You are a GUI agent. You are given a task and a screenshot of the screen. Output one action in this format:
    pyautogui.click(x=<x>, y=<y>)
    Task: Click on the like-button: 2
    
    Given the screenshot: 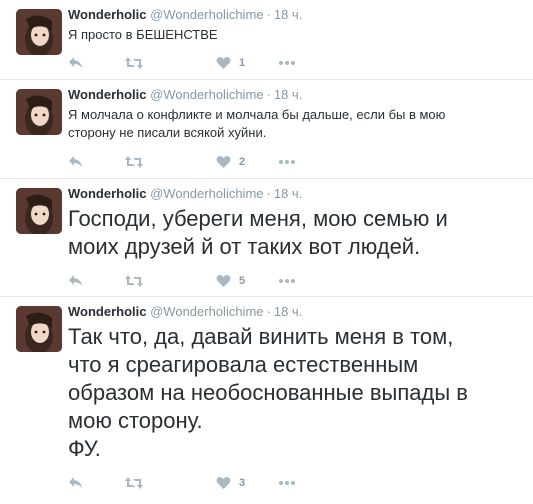 What is the action you would take?
    pyautogui.click(x=247, y=162)
    